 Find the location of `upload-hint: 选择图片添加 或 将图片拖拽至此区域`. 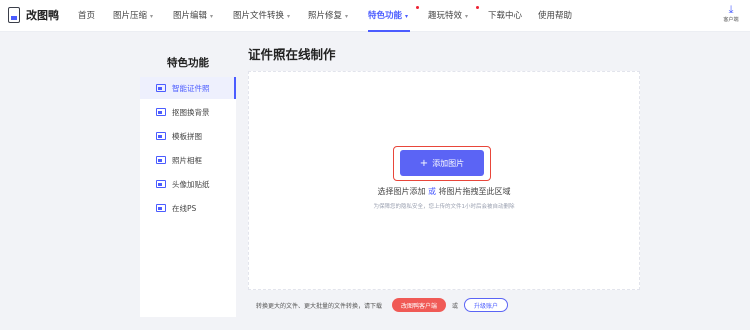

upload-hint: 选择图片添加 或 将图片拖拽至此区域 is located at coordinates (444, 191).